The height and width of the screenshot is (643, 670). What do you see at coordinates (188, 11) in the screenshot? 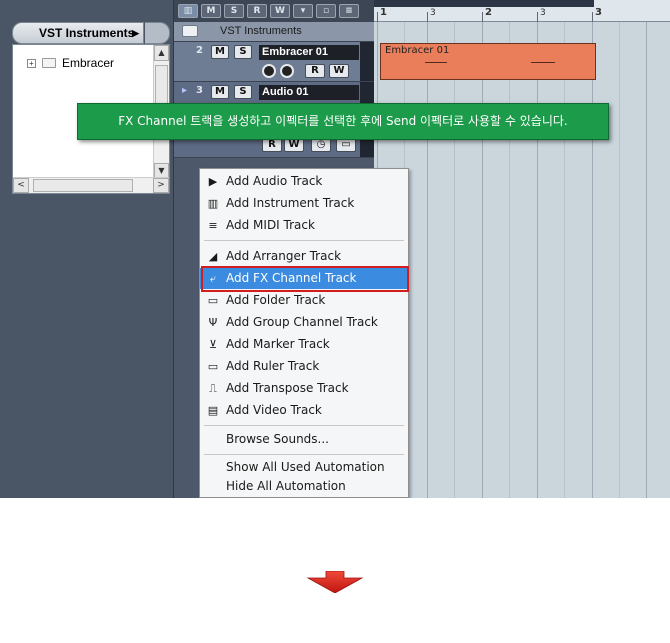
I see `keyboard-icon: ▥` at bounding box center [188, 11].